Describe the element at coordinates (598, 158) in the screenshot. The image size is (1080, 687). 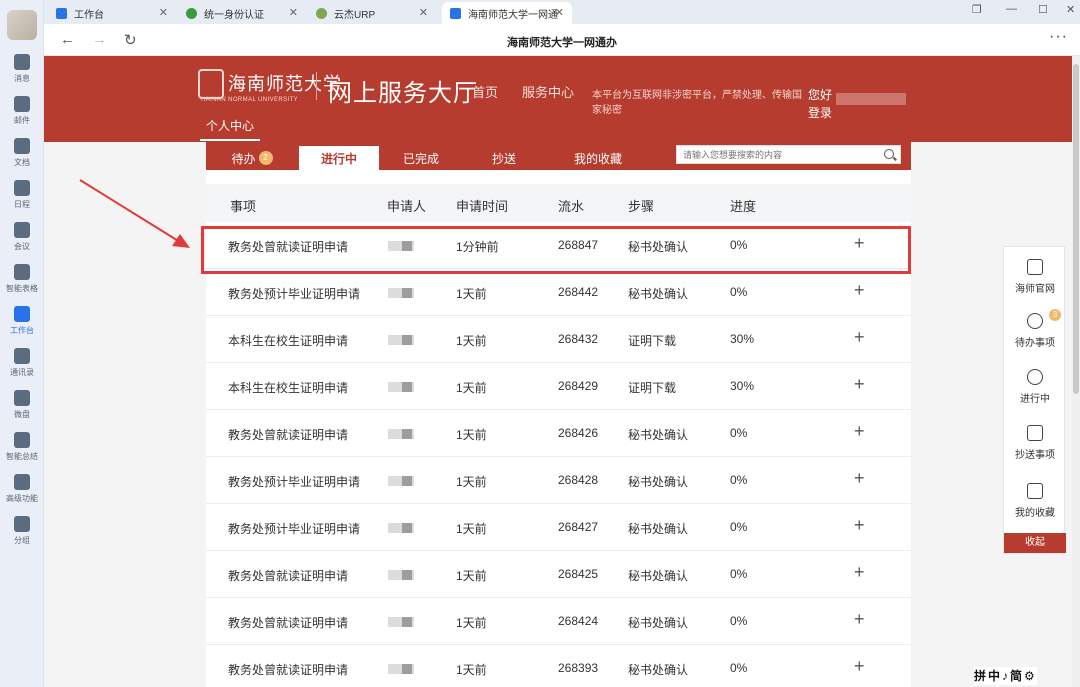
I see `tab-favorites: 我的收藏` at that location.